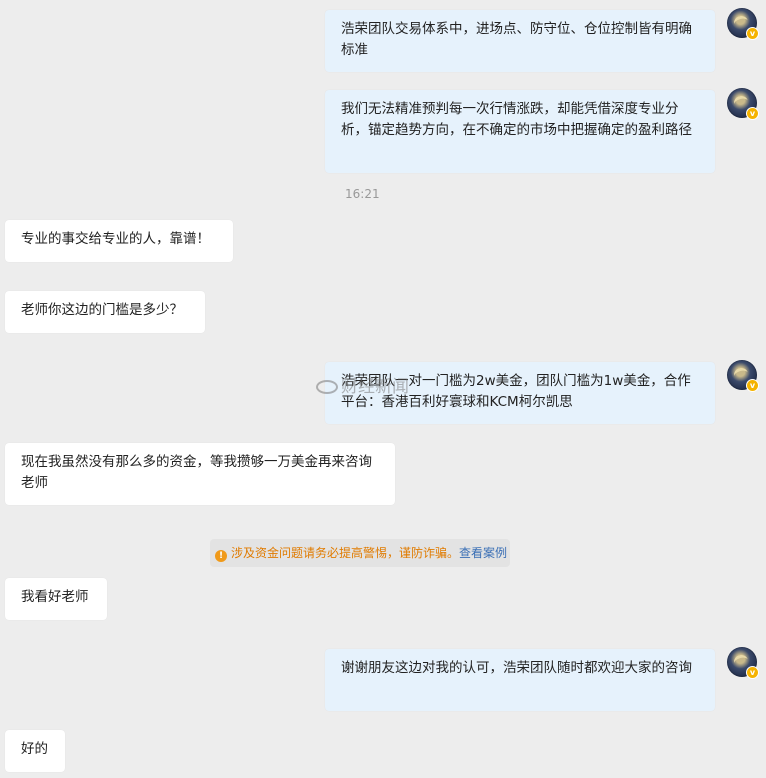 Image resolution: width=766 pixels, height=778 pixels. I want to click on message-bubble-sent: 谢谢朋友这边对我的认可，浩荣团队随时都欢迎大家的咨询, so click(520, 680).